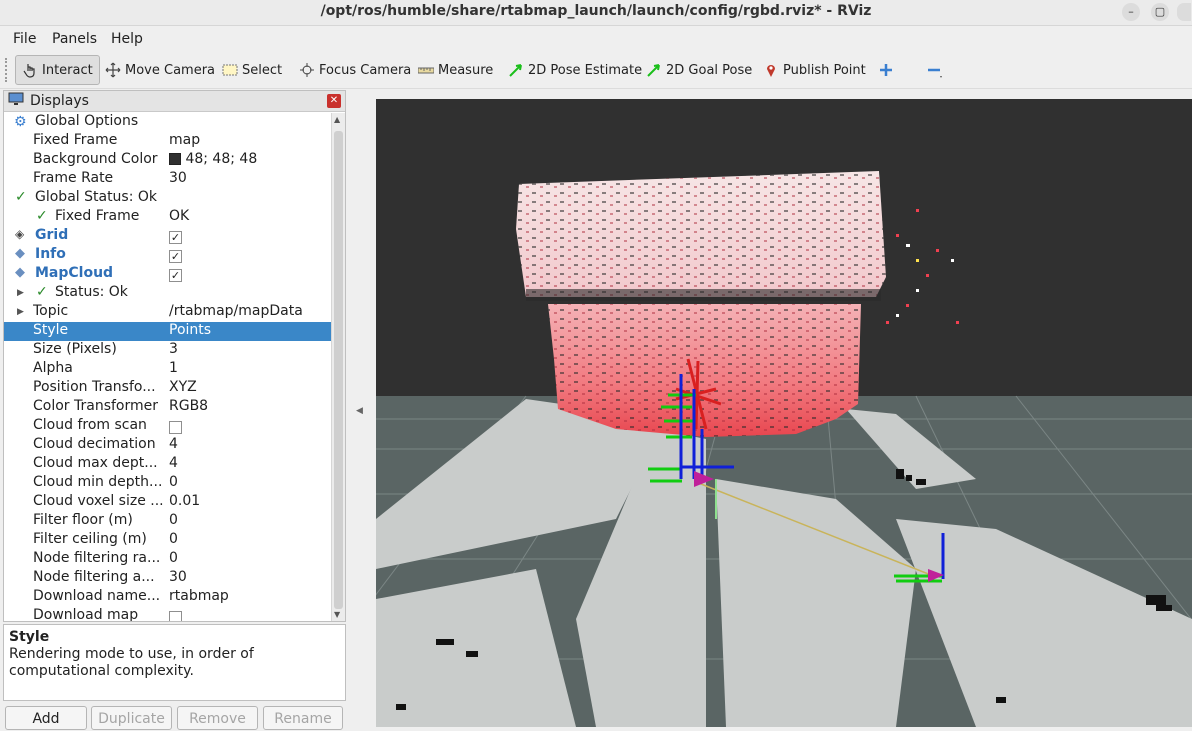 This screenshot has width=1192, height=731. What do you see at coordinates (167, 540) in the screenshot?
I see `tree-row-filter-ceiling: Filter ceiling (m) 0` at bounding box center [167, 540].